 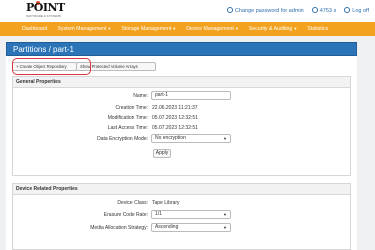 I want to click on encryption-label: Data Encryption Mode:, so click(x=122, y=139).